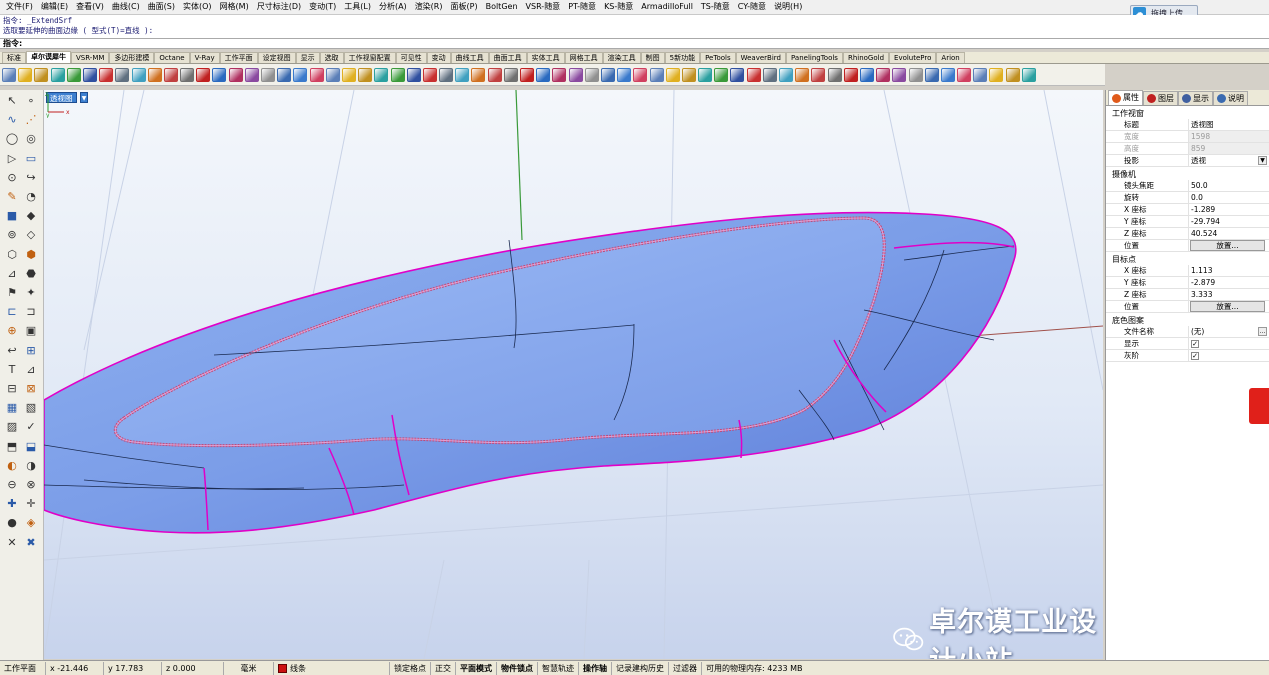 This screenshot has height=675, width=1269. Describe the element at coordinates (31, 312) in the screenshot. I see `bracket-right-icon: ⊐` at that location.